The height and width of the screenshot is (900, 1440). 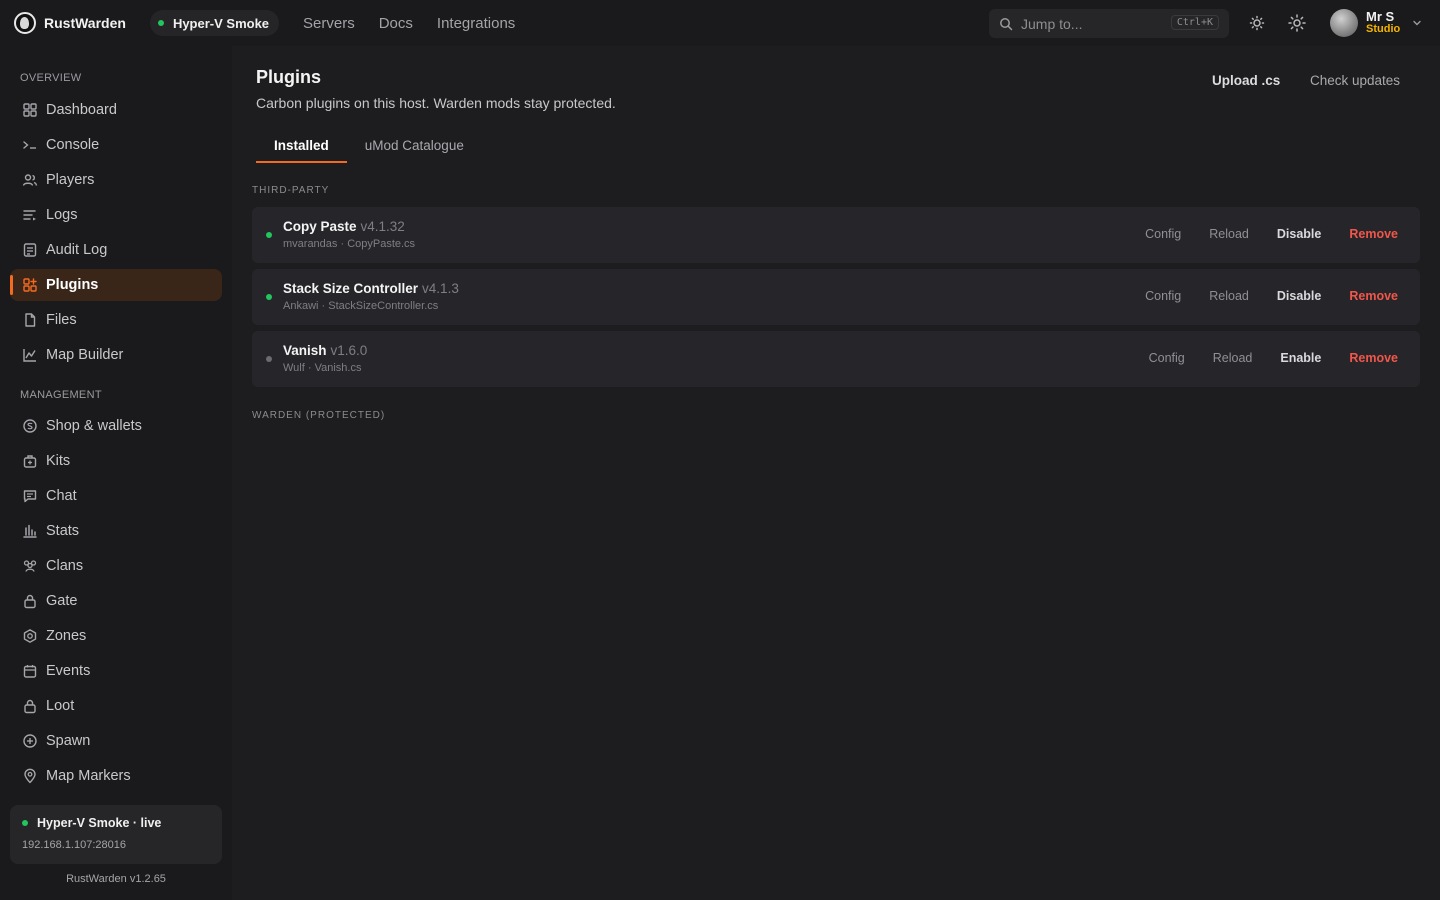 What do you see at coordinates (1344, 23) in the screenshot?
I see `avatar` at bounding box center [1344, 23].